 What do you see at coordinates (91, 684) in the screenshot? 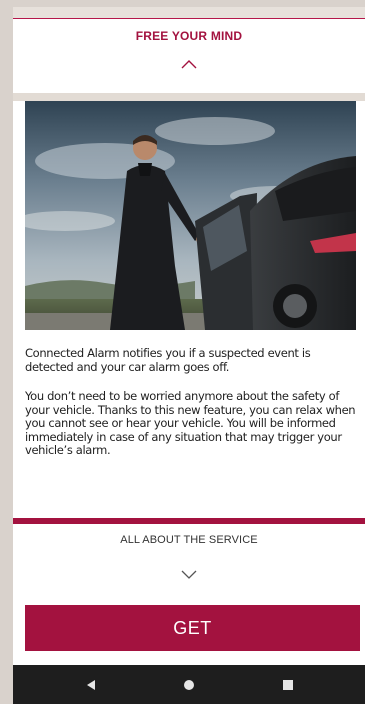
I see `back-triangle-icon` at bounding box center [91, 684].